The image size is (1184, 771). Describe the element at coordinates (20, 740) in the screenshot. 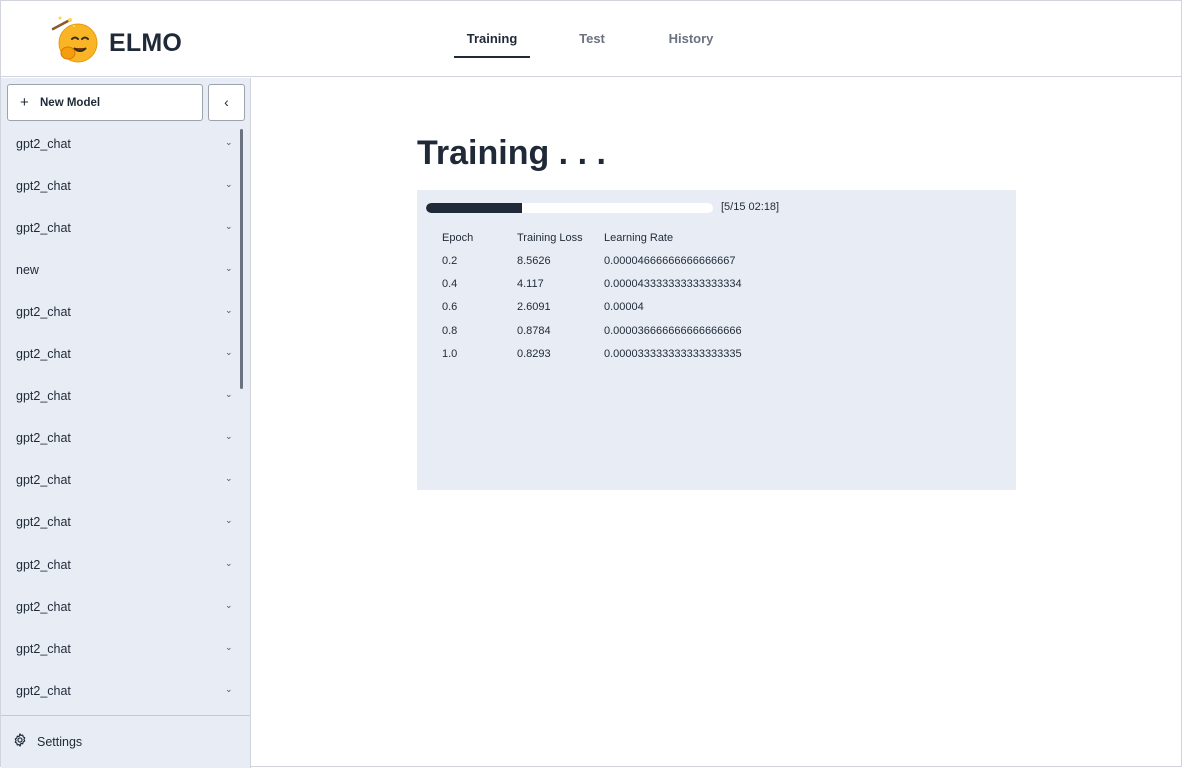

I see `gear-icon` at that location.